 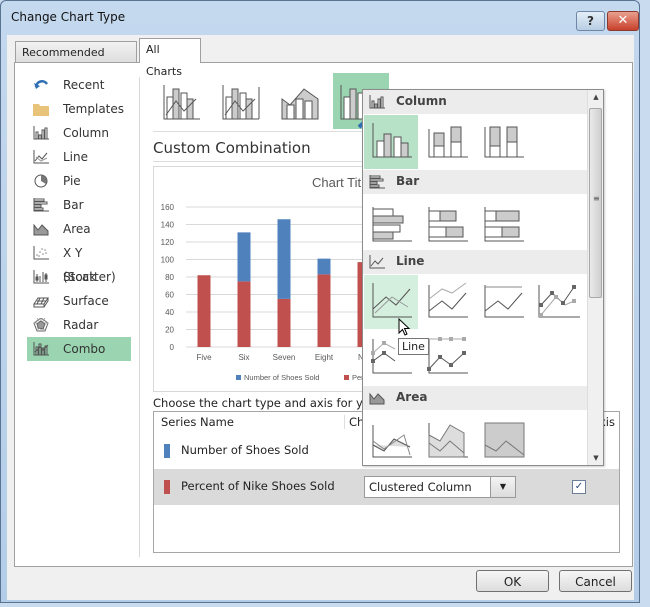 I want to click on sidebar-item-surface: Surface, so click(x=79, y=301).